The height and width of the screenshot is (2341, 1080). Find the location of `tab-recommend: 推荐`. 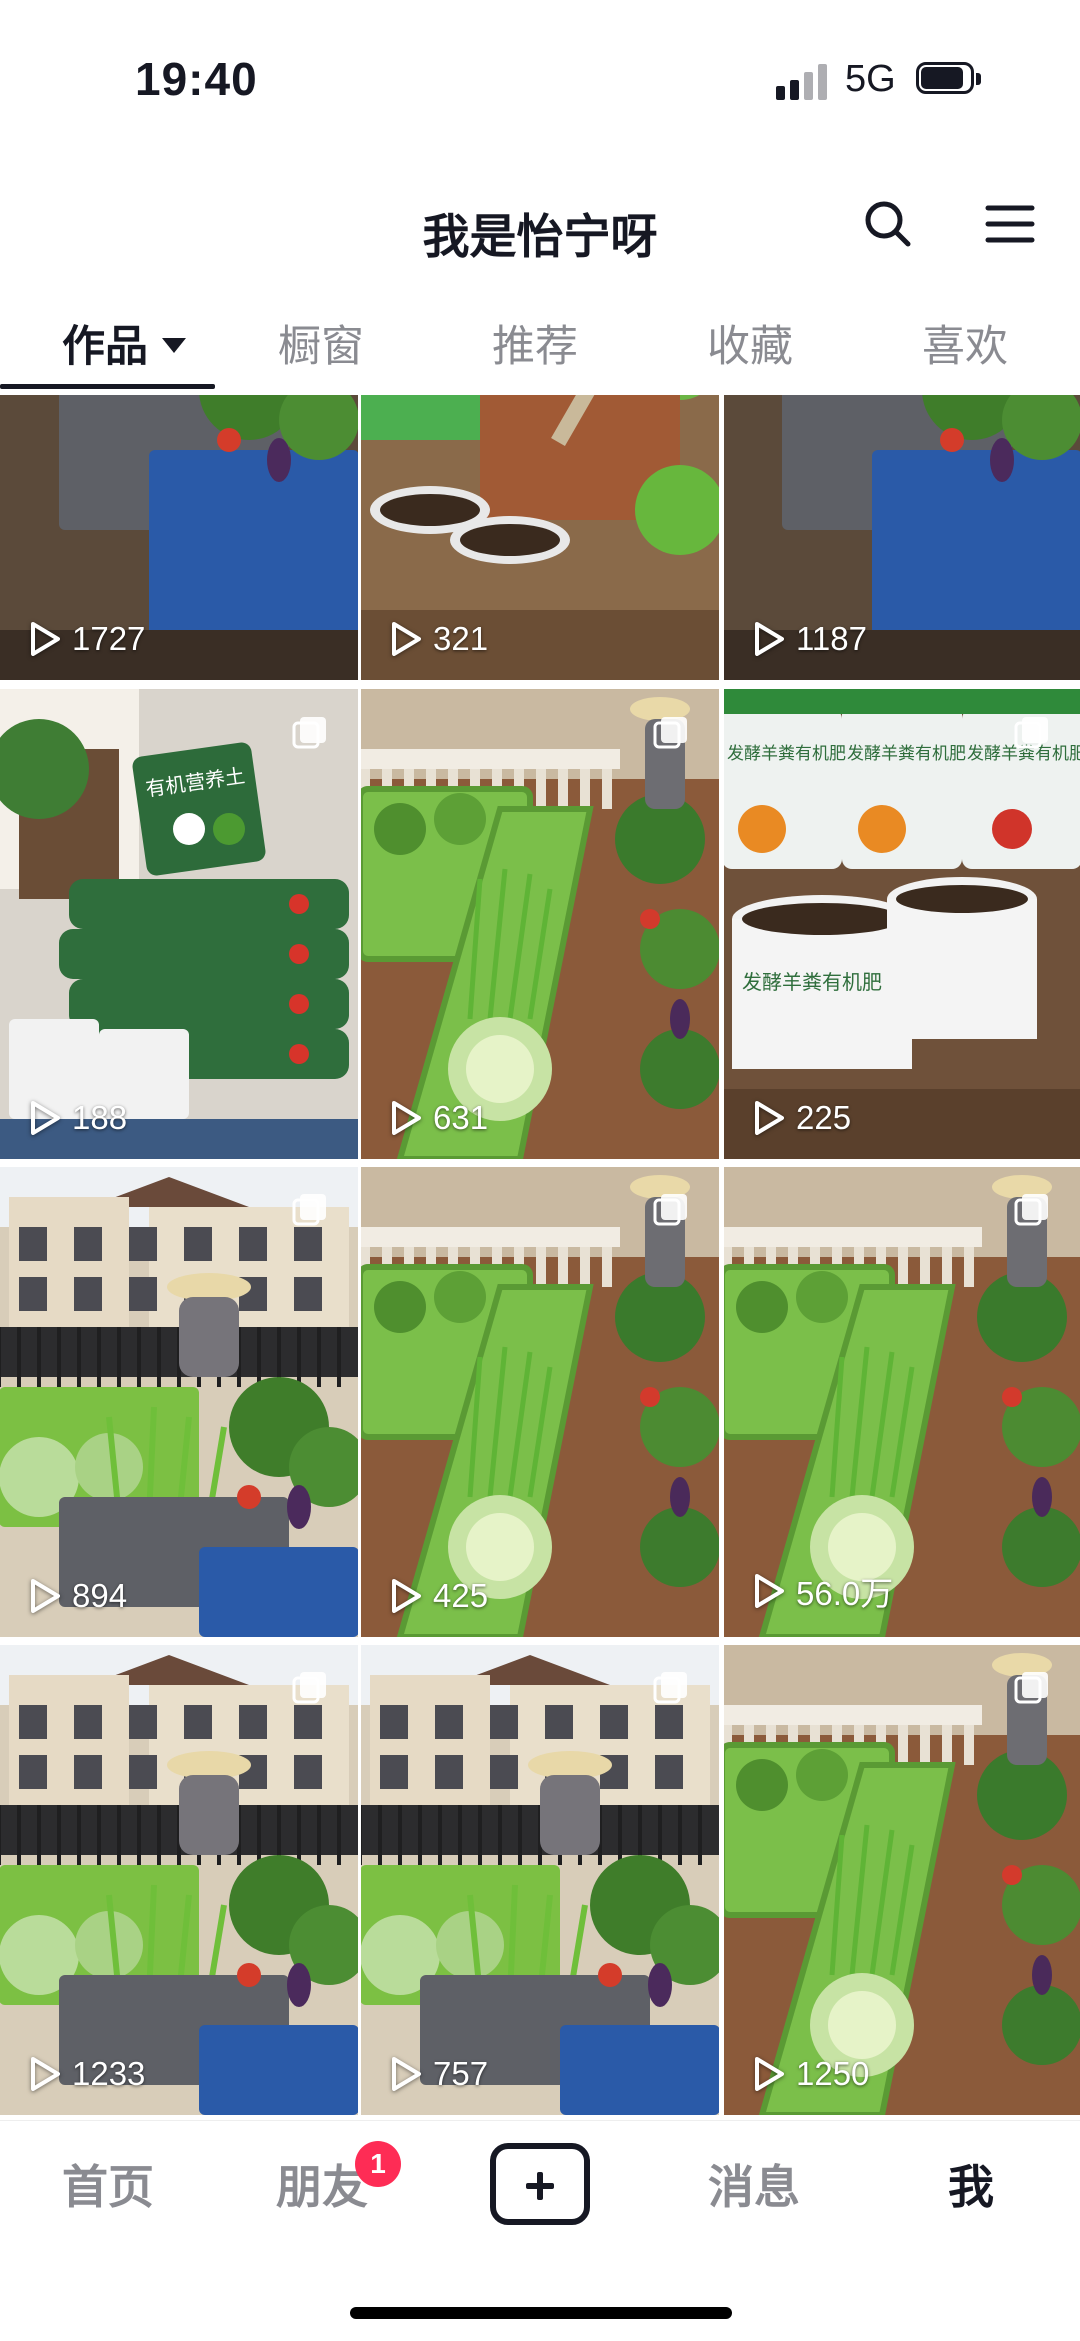

tab-recommend: 推荐 is located at coordinates (535, 343).